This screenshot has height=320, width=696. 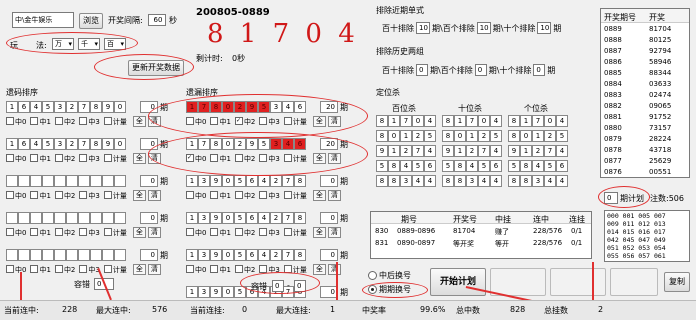 I want to click on left-all-button: 全, so click(x=139, y=158).